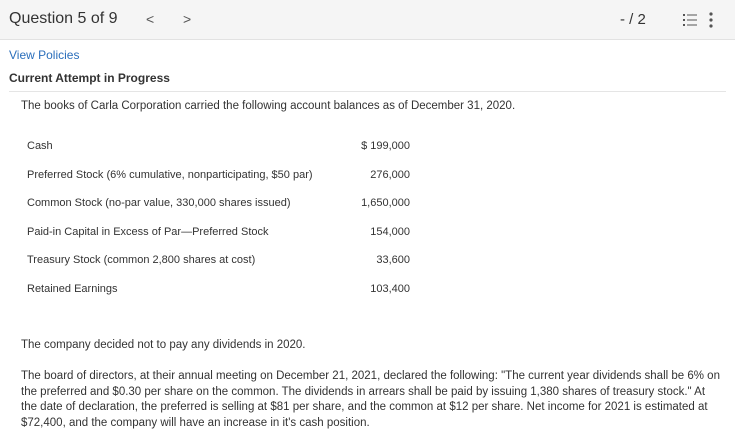 This screenshot has height=443, width=735. What do you see at coordinates (367, 20) in the screenshot?
I see `question-header: Question 5 of 9 < > - / 2` at bounding box center [367, 20].